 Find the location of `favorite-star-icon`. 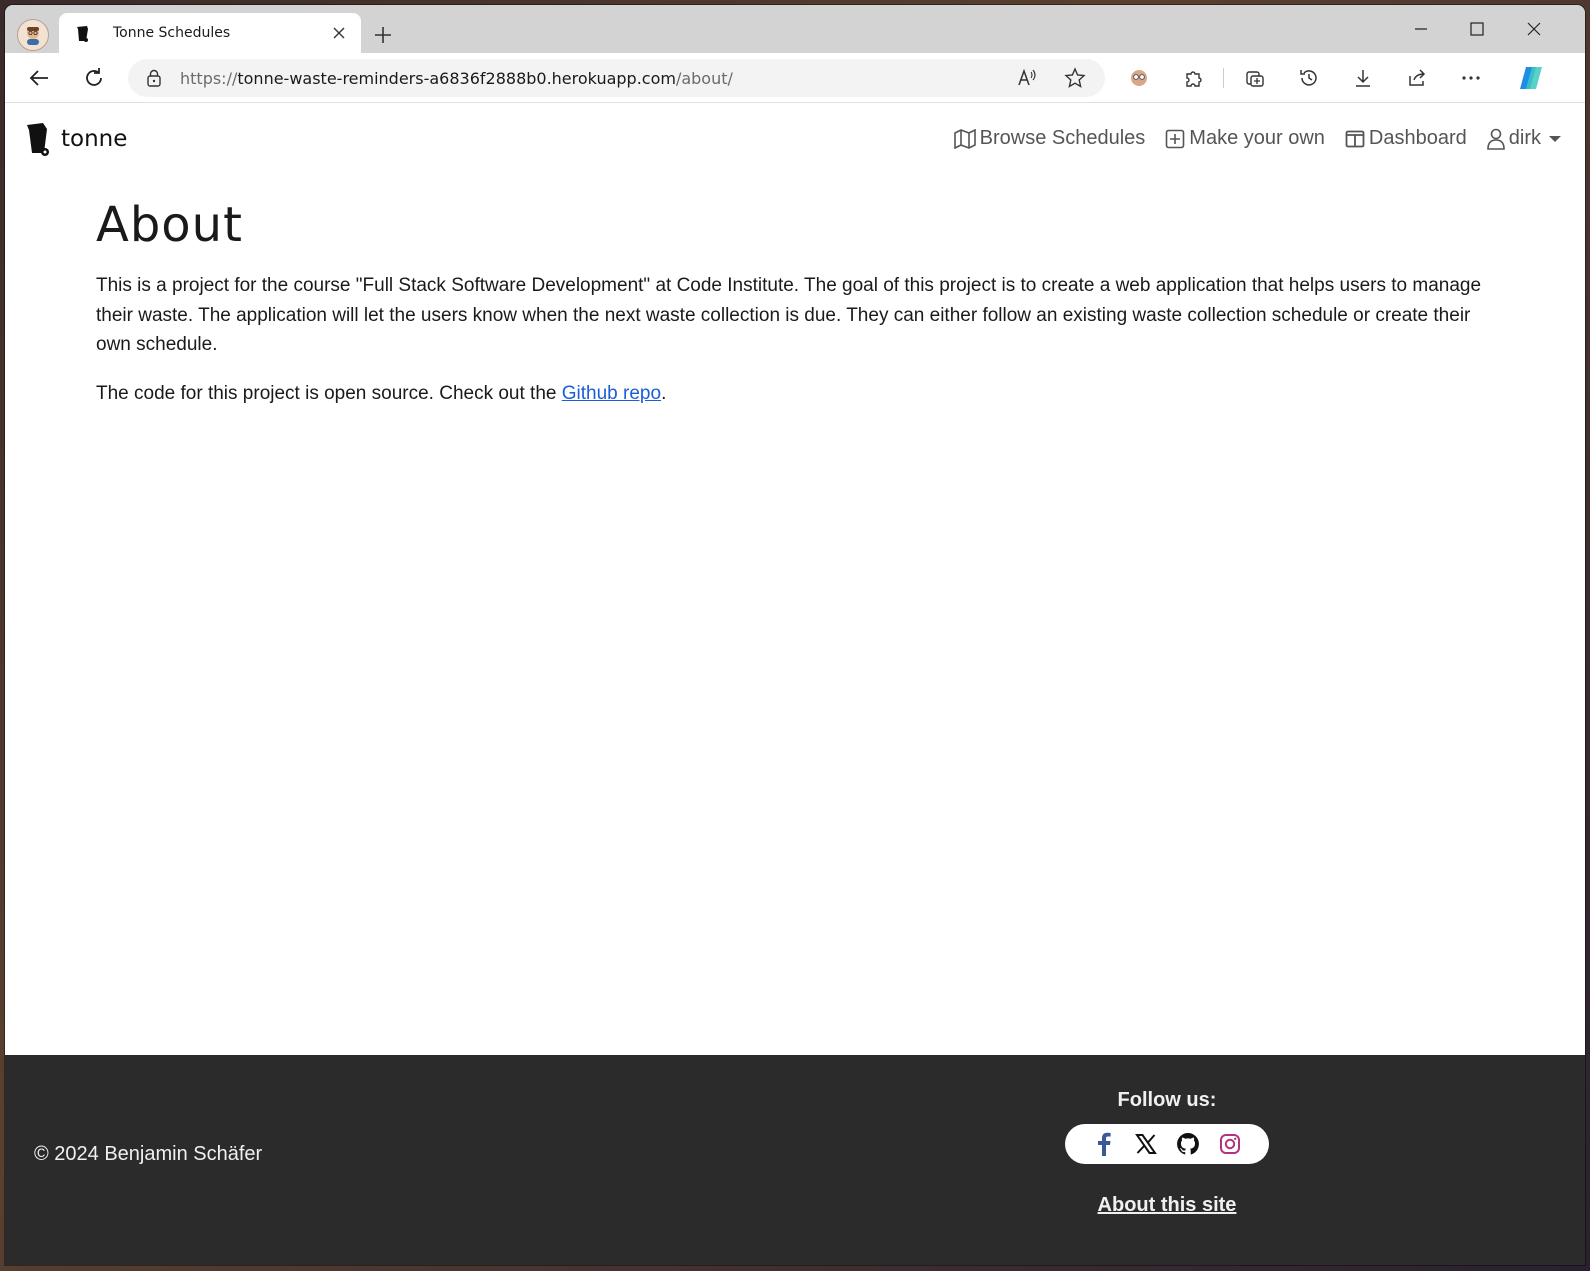

favorite-star-icon is located at coordinates (1075, 78).